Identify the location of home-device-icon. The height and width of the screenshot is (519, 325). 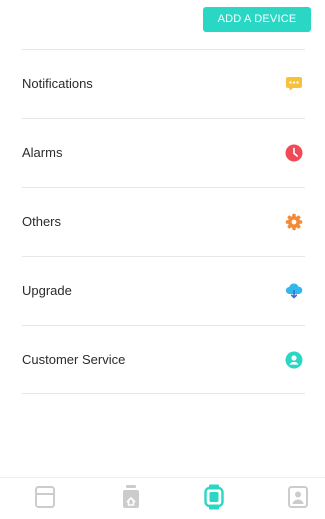
(131, 496).